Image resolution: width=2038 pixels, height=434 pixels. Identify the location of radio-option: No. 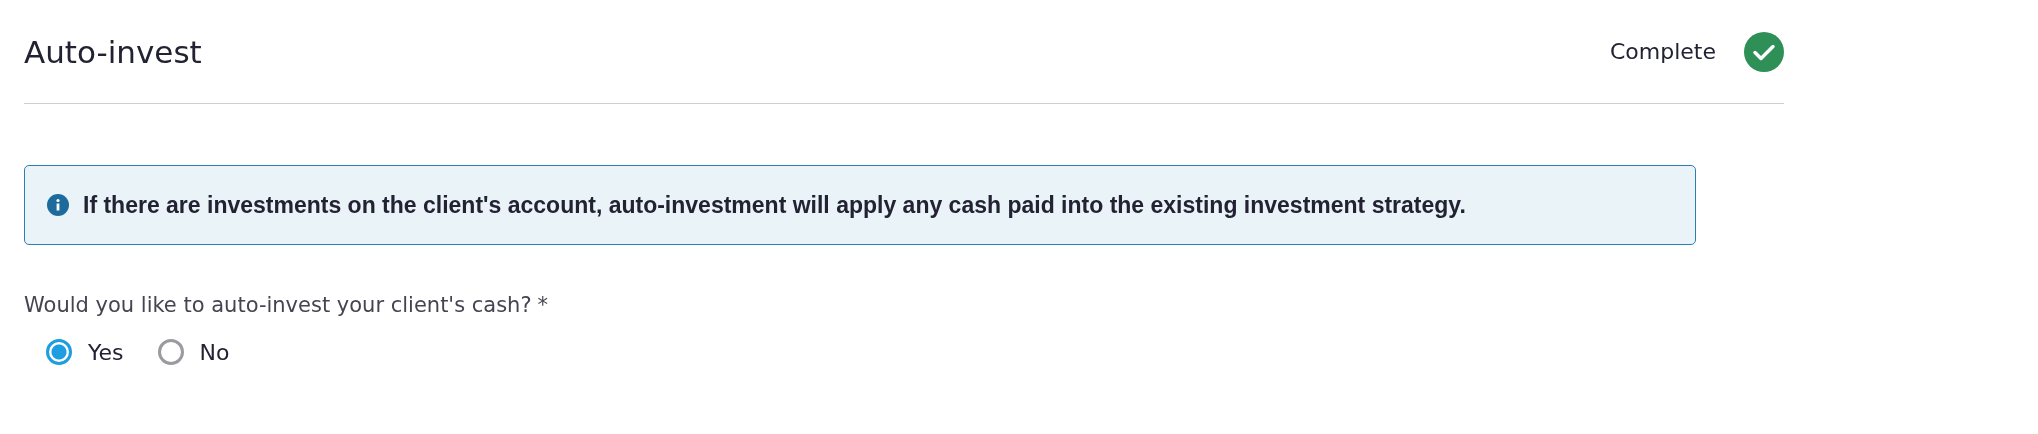
(193, 352).